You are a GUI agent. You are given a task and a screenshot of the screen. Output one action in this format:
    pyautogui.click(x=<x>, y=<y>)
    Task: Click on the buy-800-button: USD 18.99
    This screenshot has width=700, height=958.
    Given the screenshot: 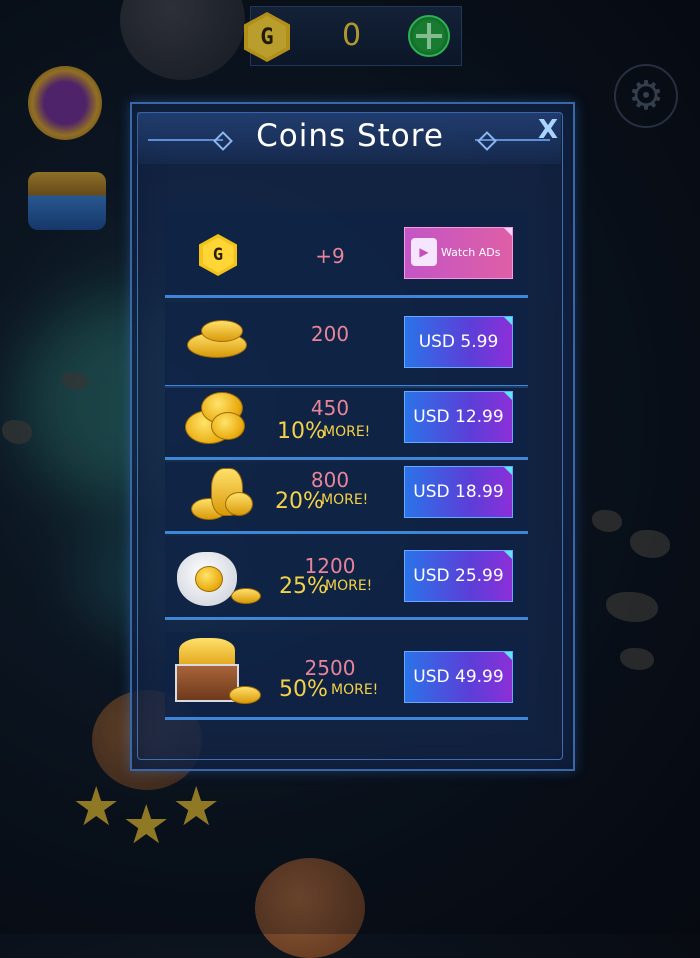 What is the action you would take?
    pyautogui.click(x=458, y=492)
    